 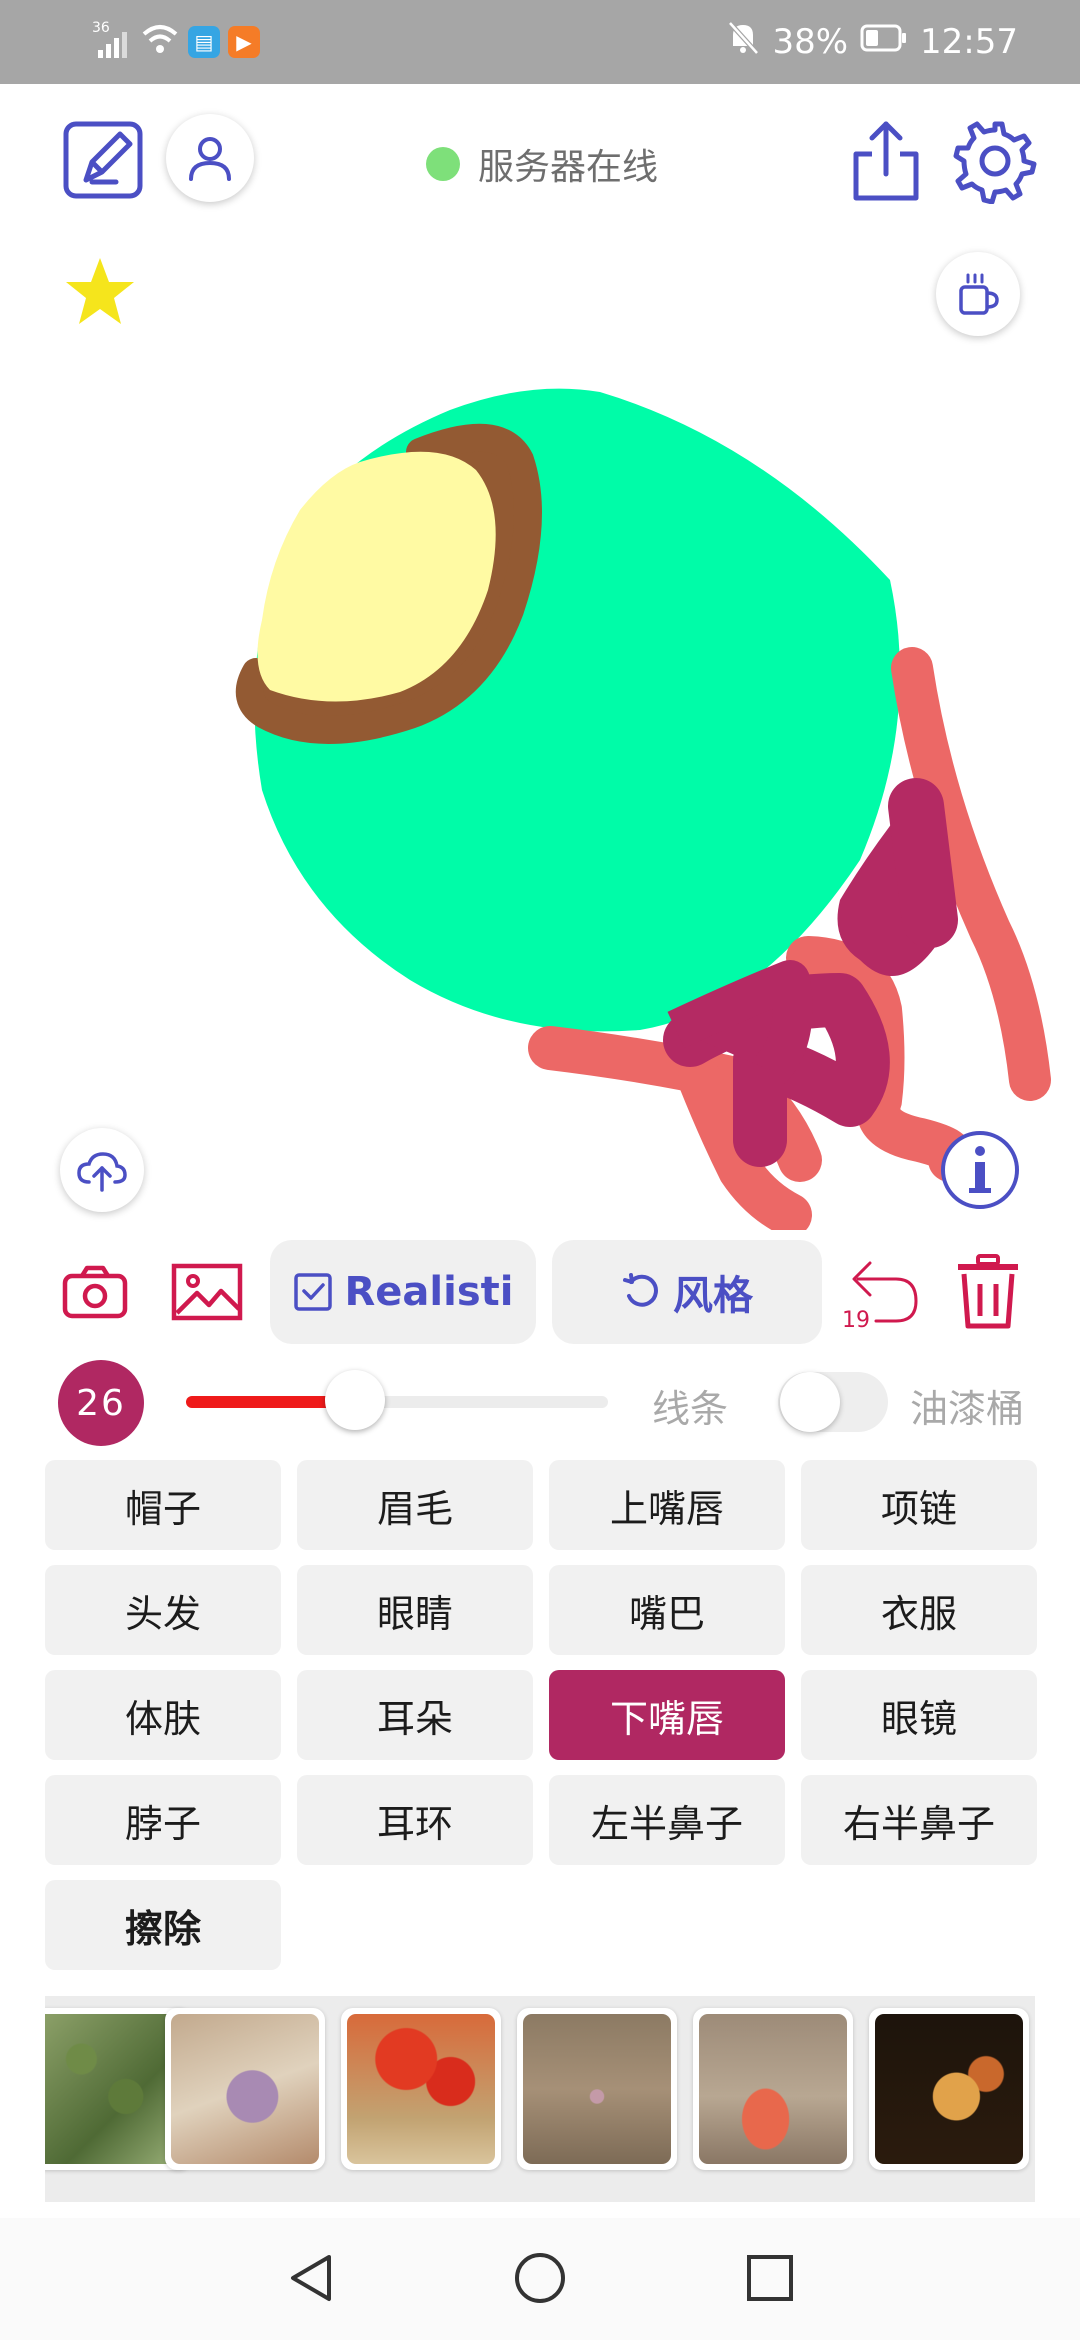 I want to click on battery-percent: 38%, so click(x=810, y=42).